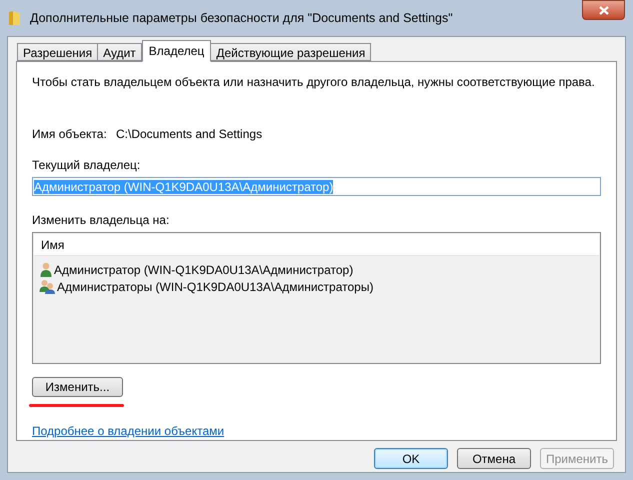 This screenshot has width=633, height=480. Describe the element at coordinates (70, 134) in the screenshot. I see `object-name-label: Имя объекта:` at that location.